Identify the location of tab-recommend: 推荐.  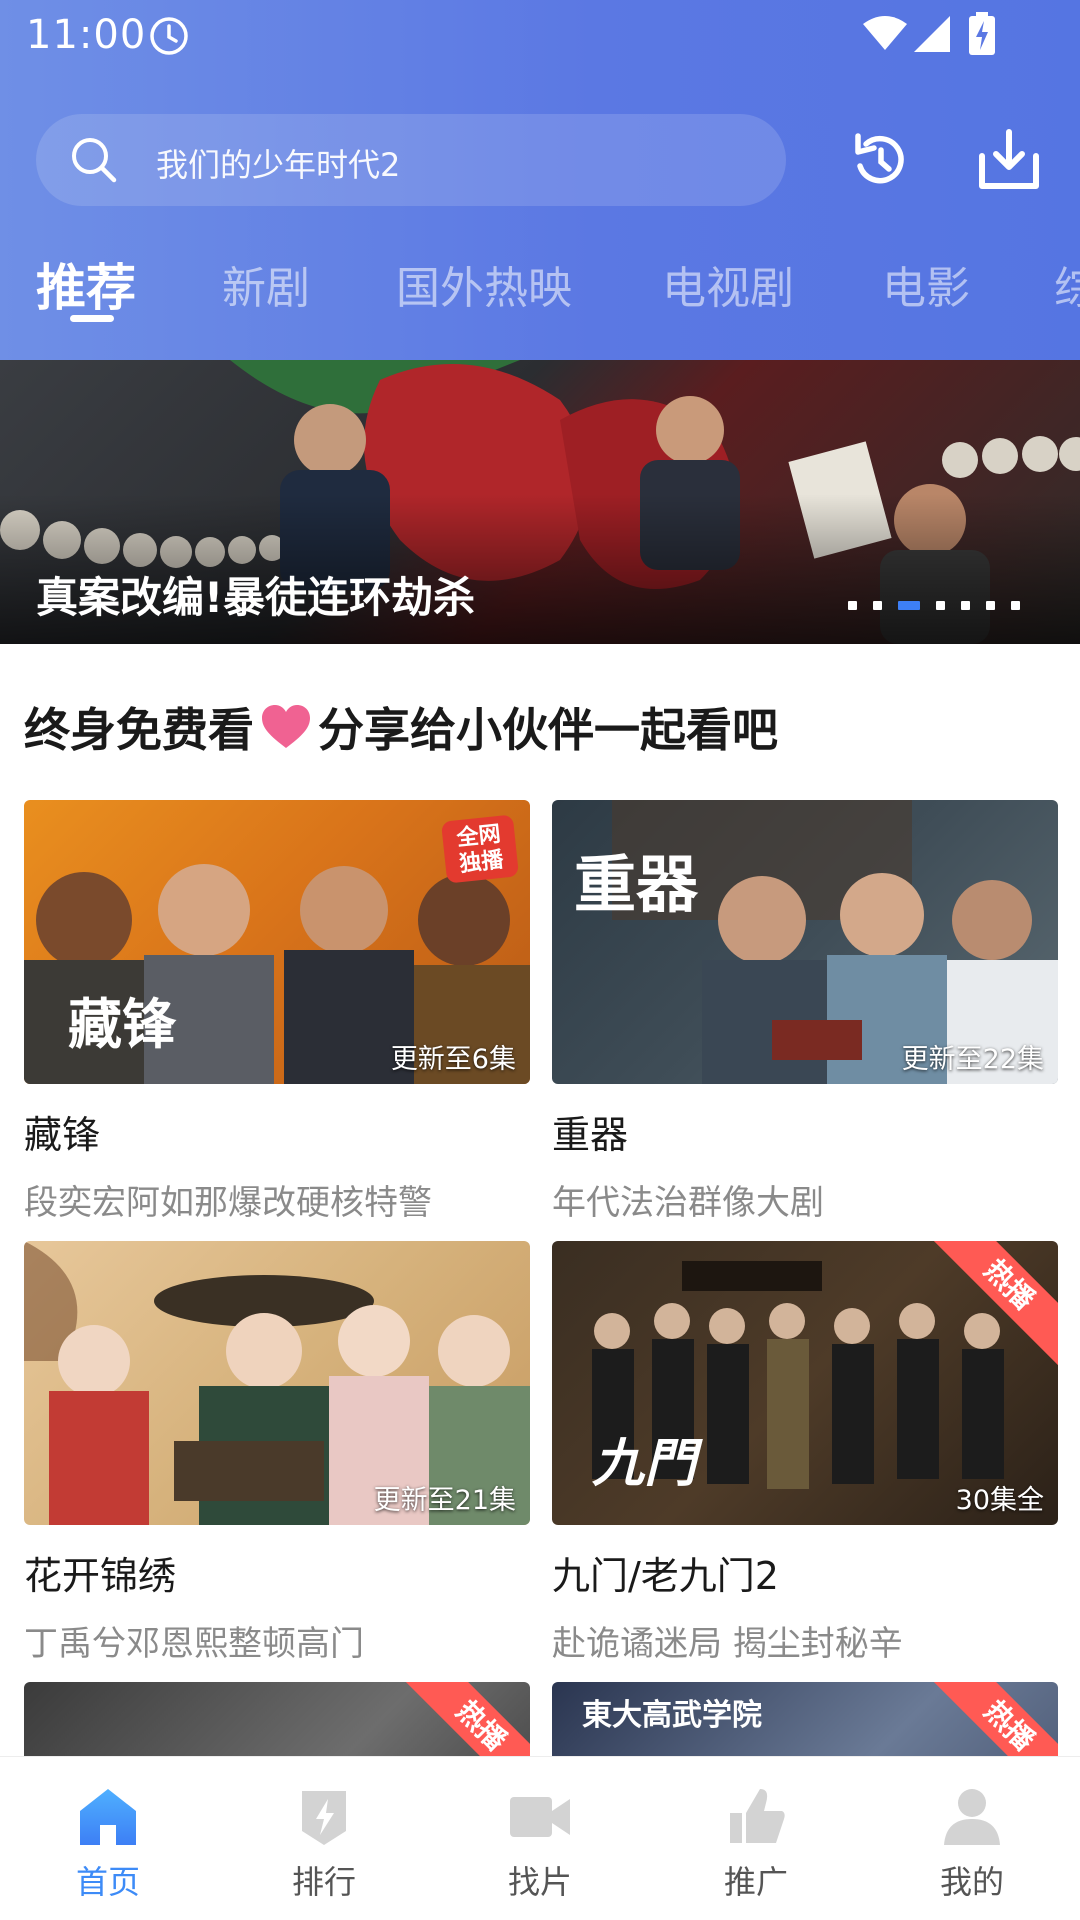
(86, 284).